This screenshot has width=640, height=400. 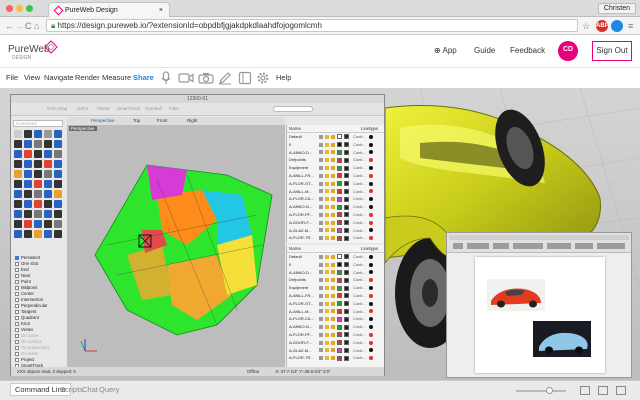 I want to click on menu-help: Help, so click(x=283, y=77).